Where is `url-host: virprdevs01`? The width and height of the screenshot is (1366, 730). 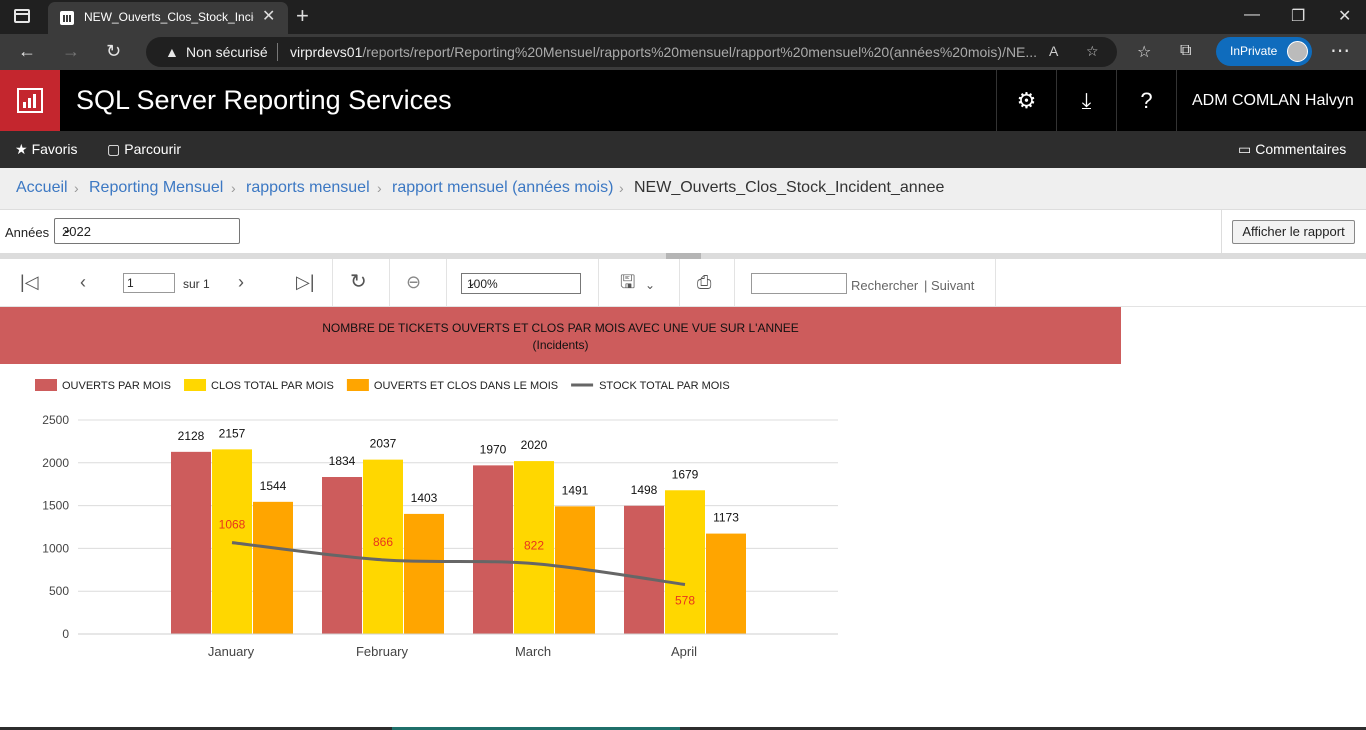 url-host: virprdevs01 is located at coordinates (326, 52).